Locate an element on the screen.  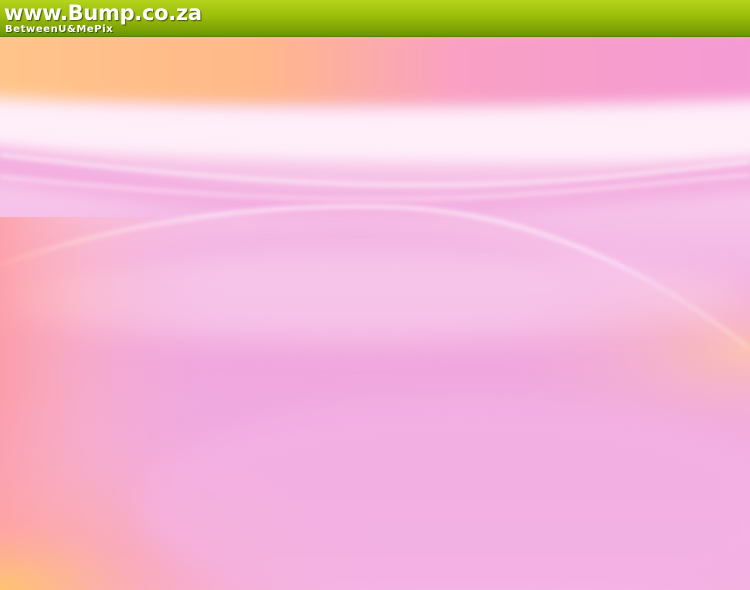
site-header: www.Bump.co.za BetweenU&MePix is located at coordinates (375, 18).